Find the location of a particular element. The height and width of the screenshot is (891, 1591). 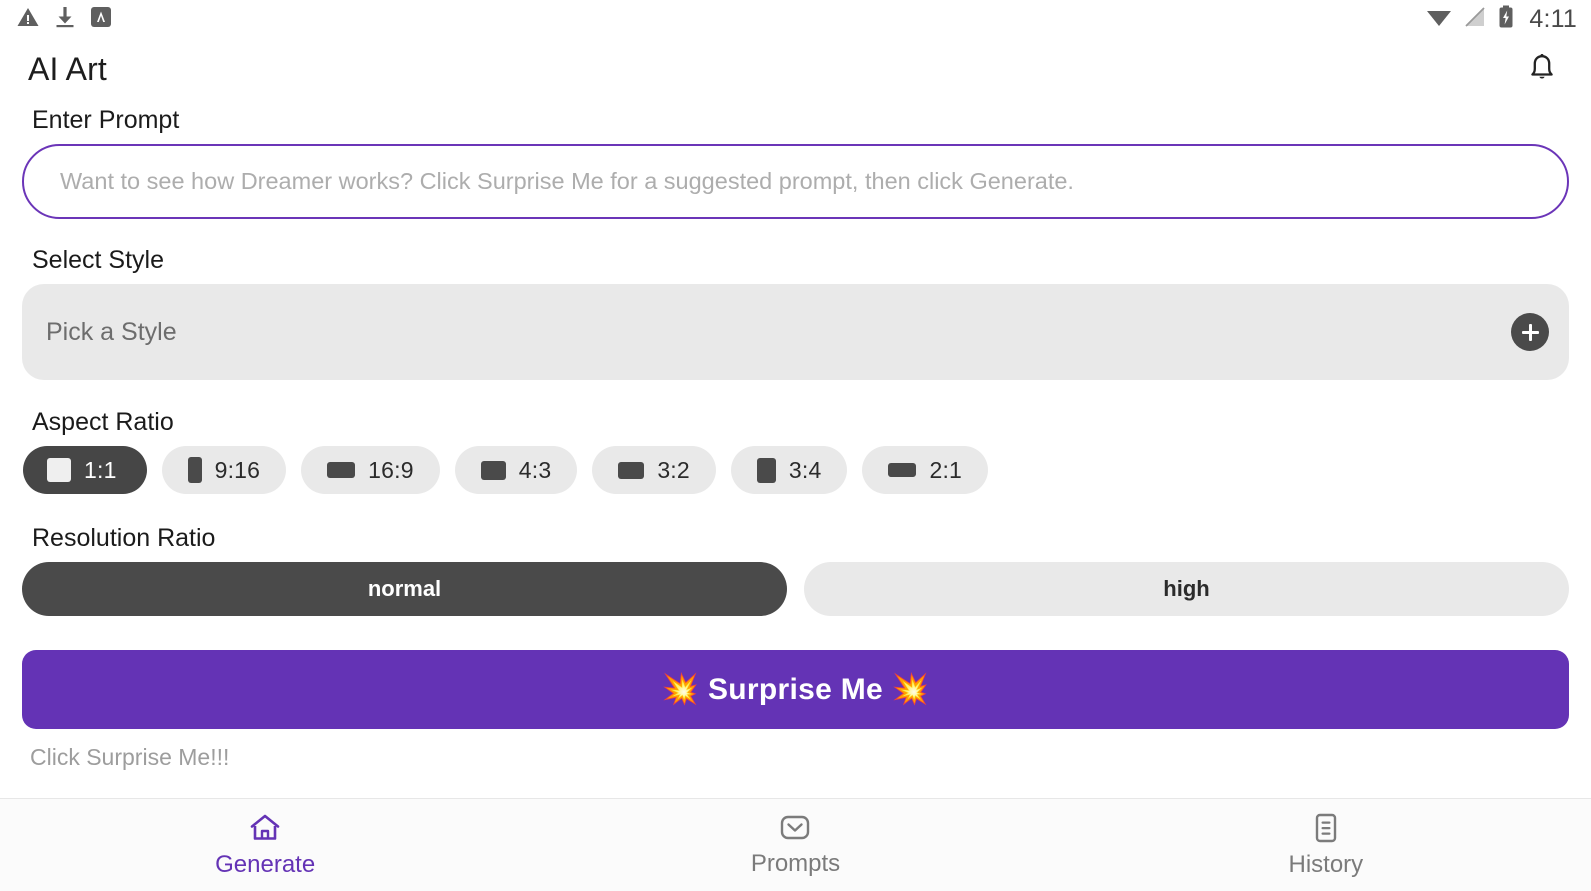

bell-icon is located at coordinates (1542, 69).